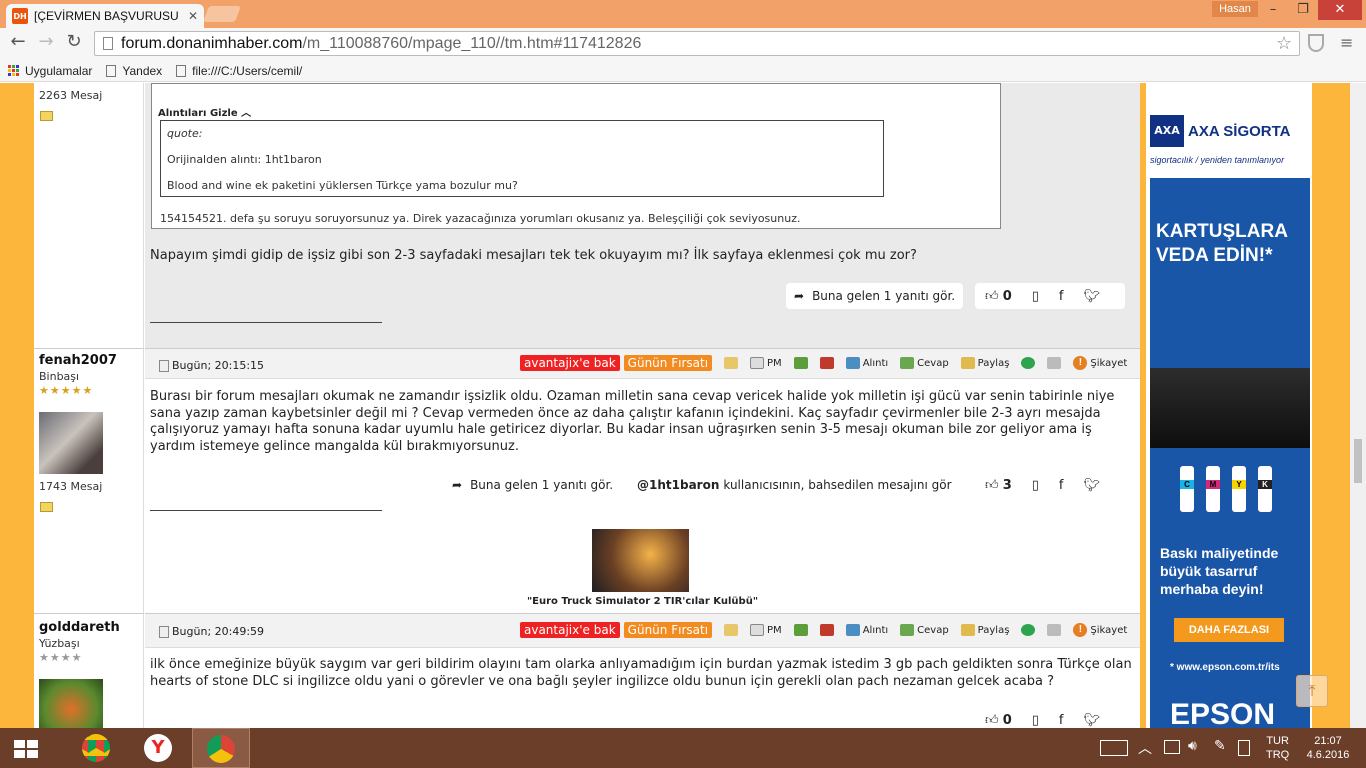 This screenshot has height=768, width=1366. Describe the element at coordinates (1172, 747) in the screenshot. I see `network-icon` at that location.